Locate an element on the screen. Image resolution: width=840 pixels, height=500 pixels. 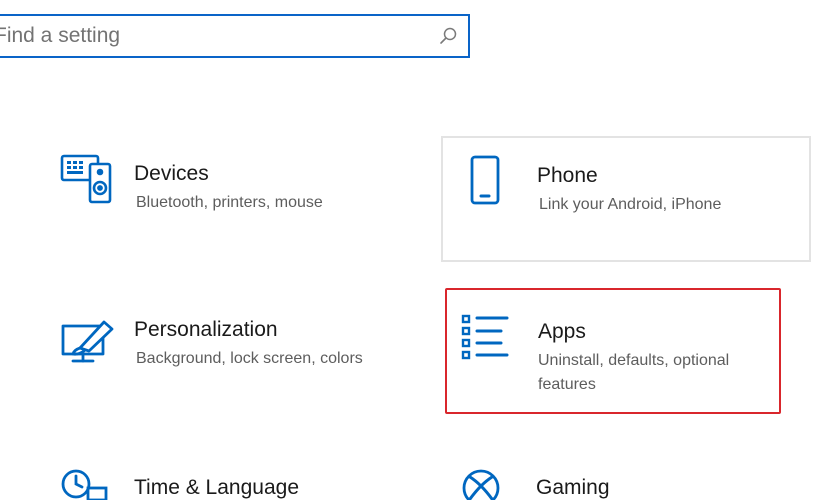
tile-title: Devices is located at coordinates (171, 173).